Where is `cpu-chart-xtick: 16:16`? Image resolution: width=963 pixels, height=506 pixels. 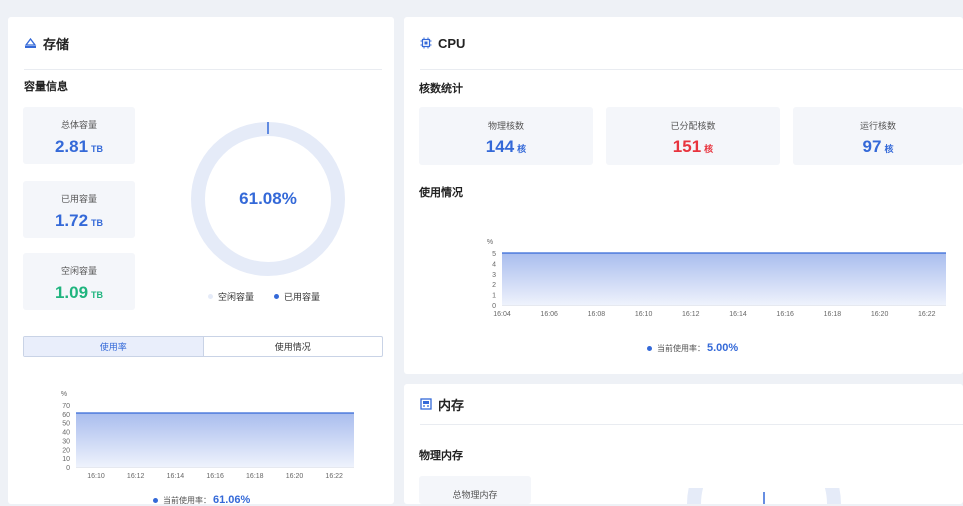
cpu-chart-xtick: 16:16 is located at coordinates (785, 314).